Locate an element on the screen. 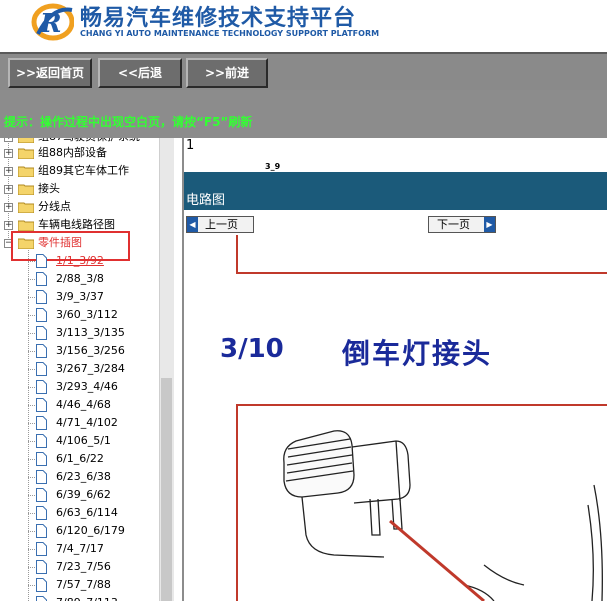  app-title: 畅易汽车维修技术支持平台 is located at coordinates (218, 18).